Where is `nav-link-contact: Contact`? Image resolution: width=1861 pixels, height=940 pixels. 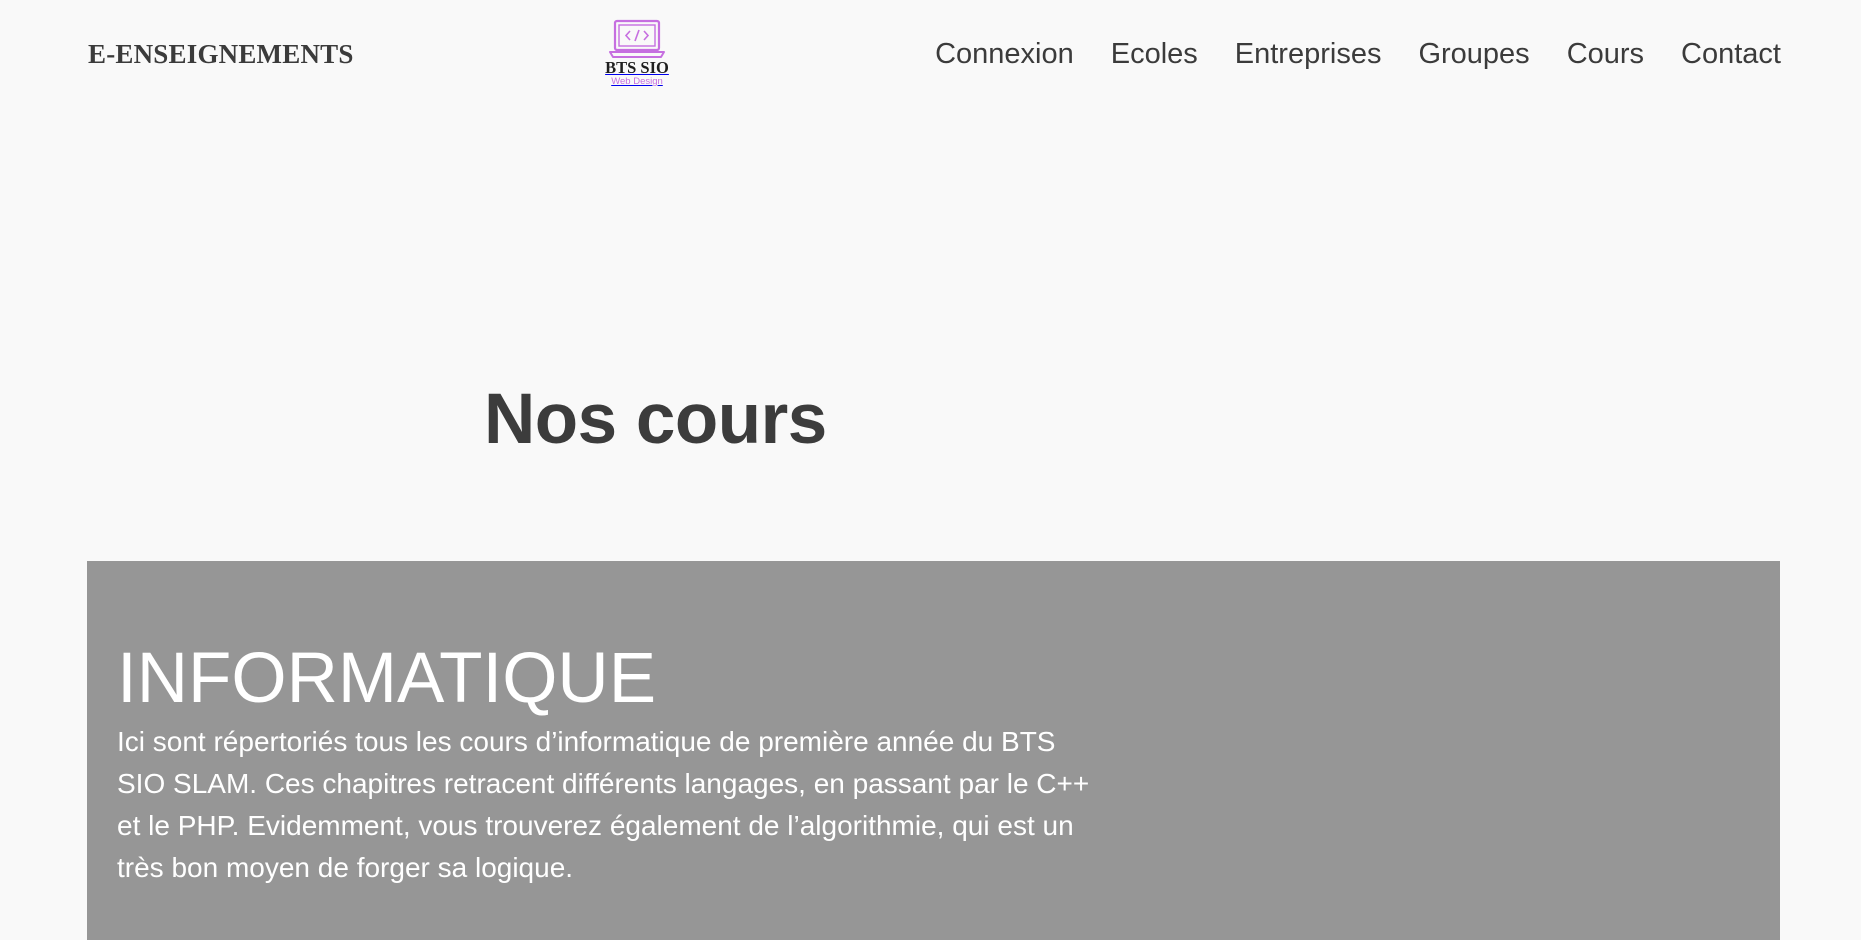
nav-link-contact: Contact is located at coordinates (1731, 54).